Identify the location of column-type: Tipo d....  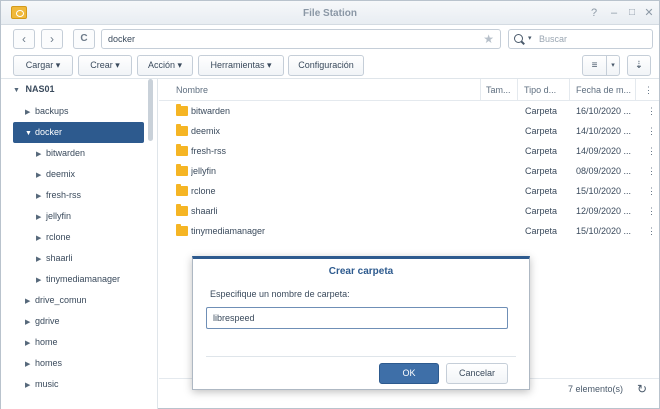
(544, 90).